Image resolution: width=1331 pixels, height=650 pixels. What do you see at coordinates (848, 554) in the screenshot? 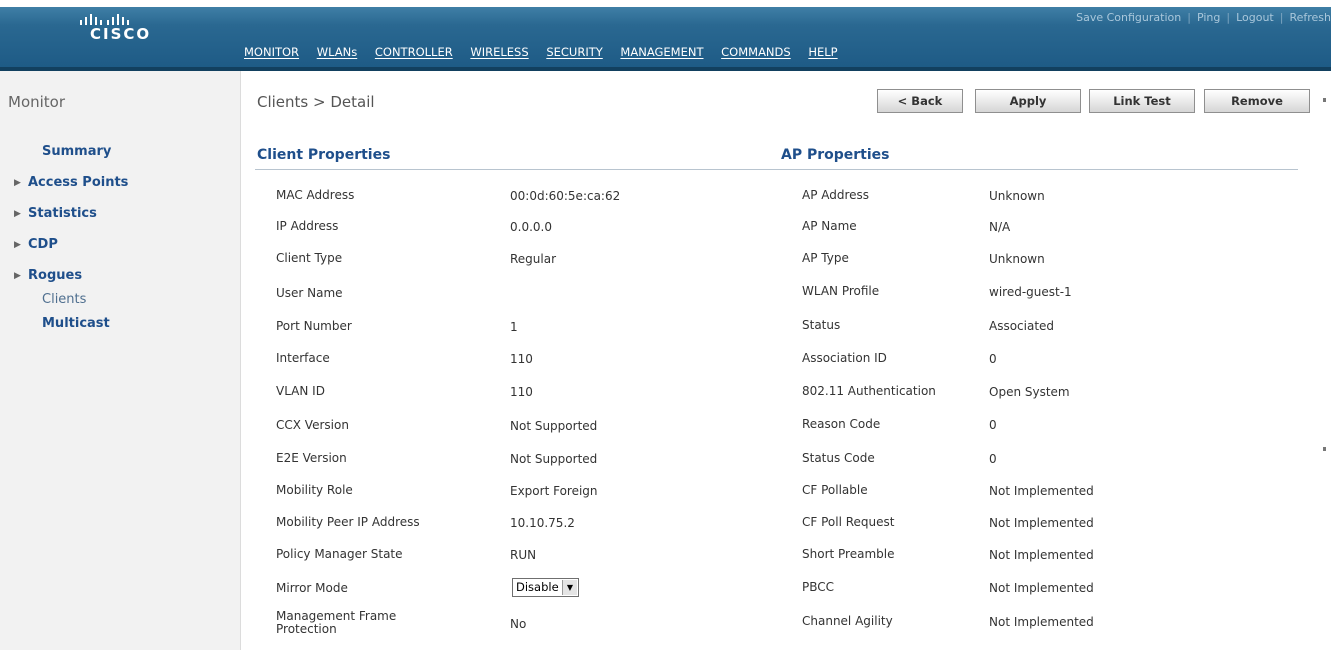
I see `row-label: Short Preamble` at bounding box center [848, 554].